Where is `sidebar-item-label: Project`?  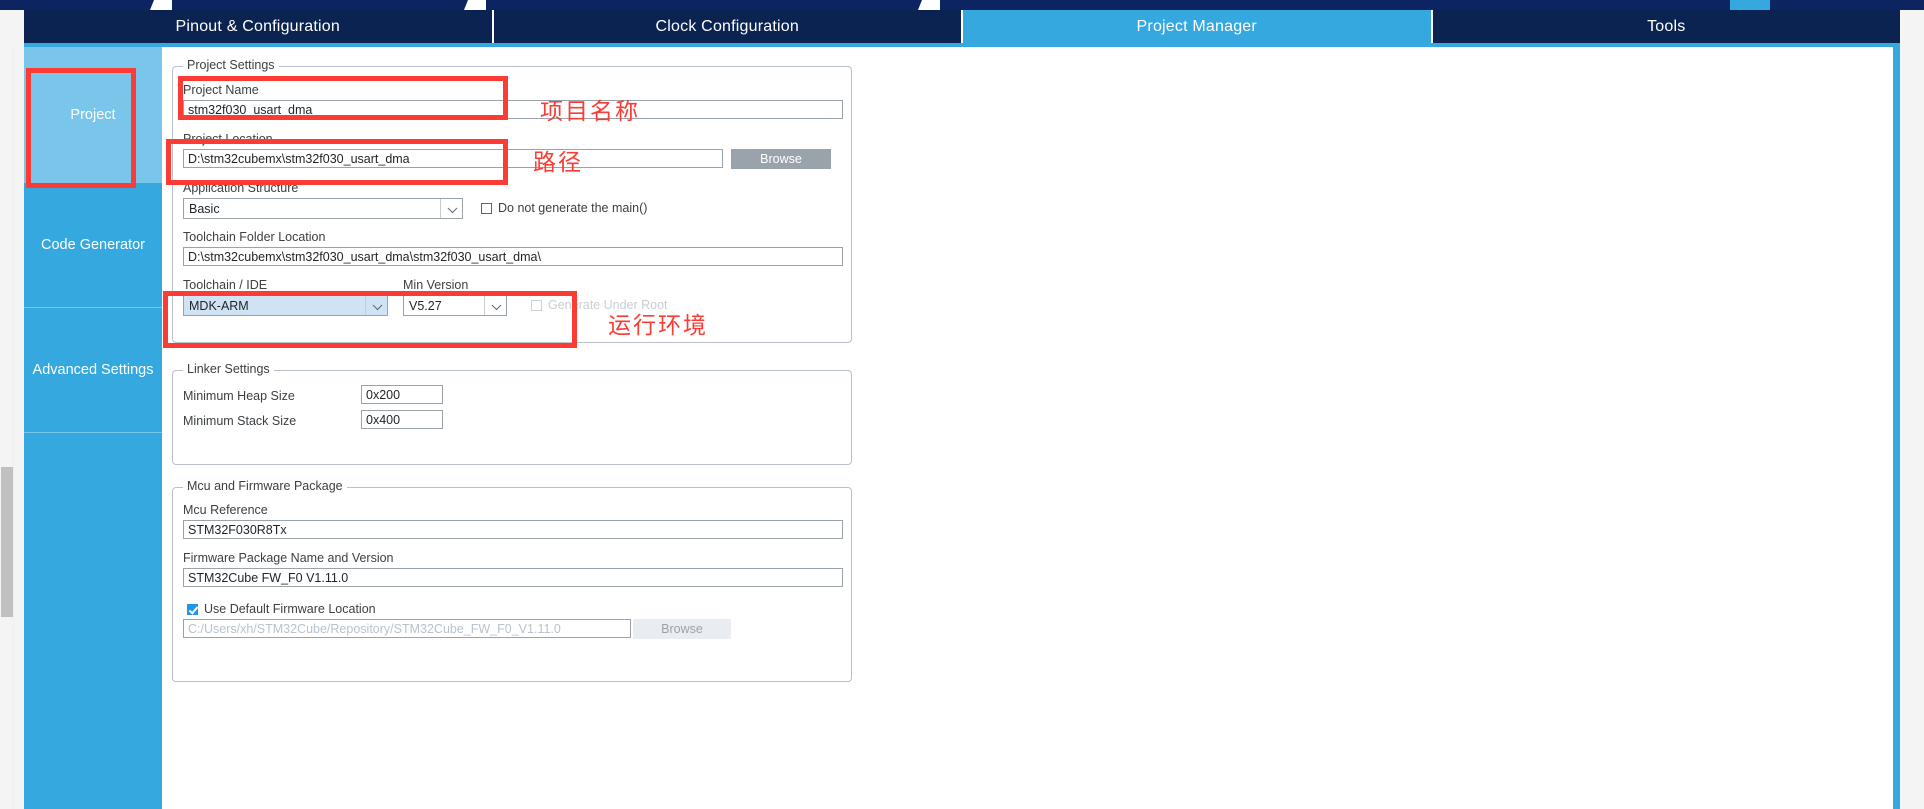 sidebar-item-label: Project is located at coordinates (93, 114).